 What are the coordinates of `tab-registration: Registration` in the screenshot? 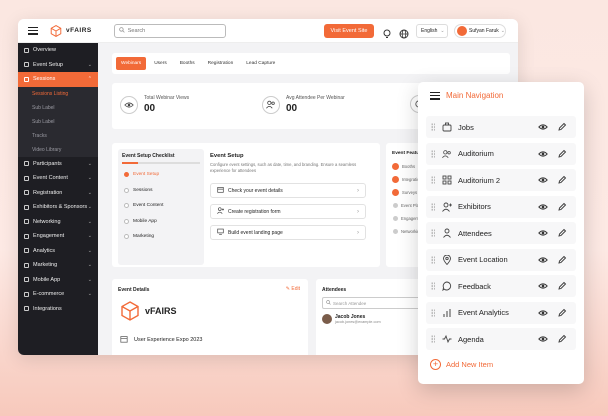 It's located at (220, 63).